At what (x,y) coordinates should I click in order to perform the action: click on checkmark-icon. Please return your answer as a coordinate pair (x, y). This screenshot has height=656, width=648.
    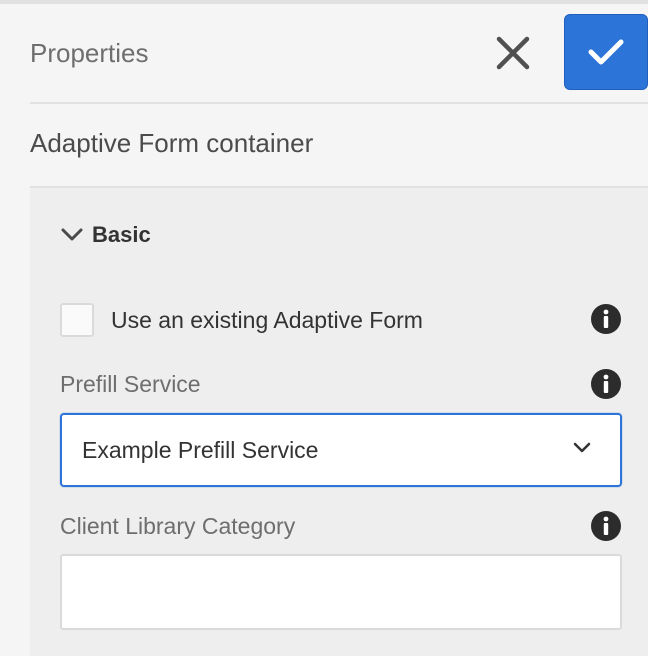
    Looking at the image, I should click on (606, 52).